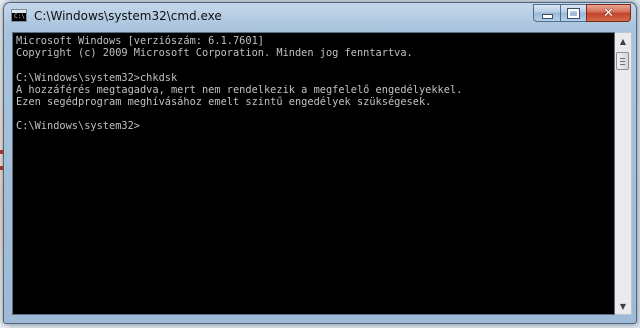  I want to click on minimize-button, so click(546, 13).